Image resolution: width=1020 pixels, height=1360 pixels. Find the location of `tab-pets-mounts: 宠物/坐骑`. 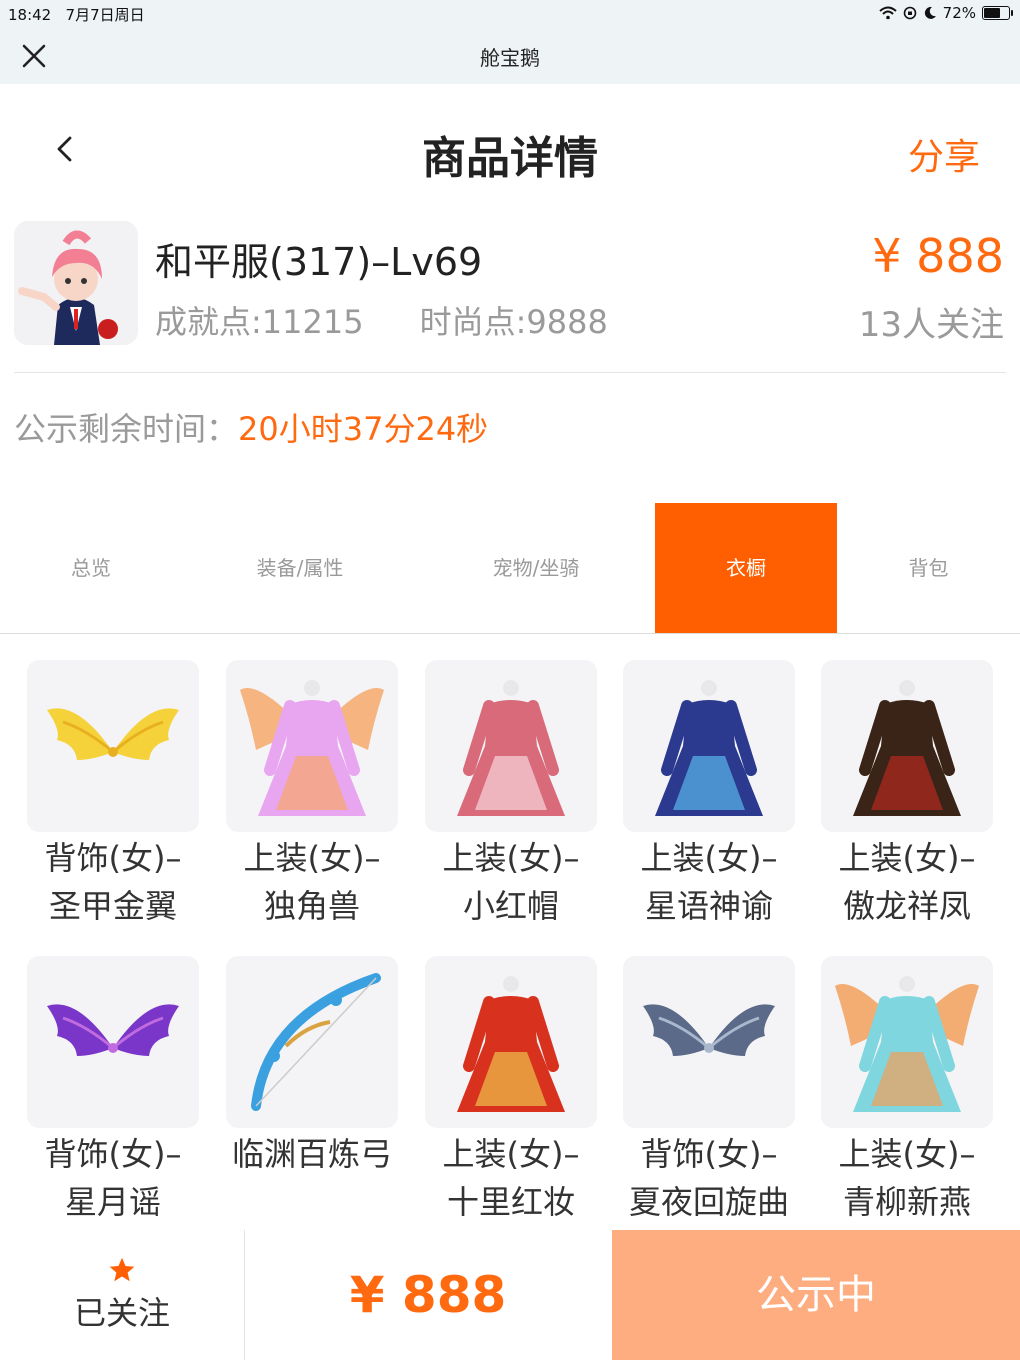

tab-pets-mounts: 宠物/坐骑 is located at coordinates (536, 568).